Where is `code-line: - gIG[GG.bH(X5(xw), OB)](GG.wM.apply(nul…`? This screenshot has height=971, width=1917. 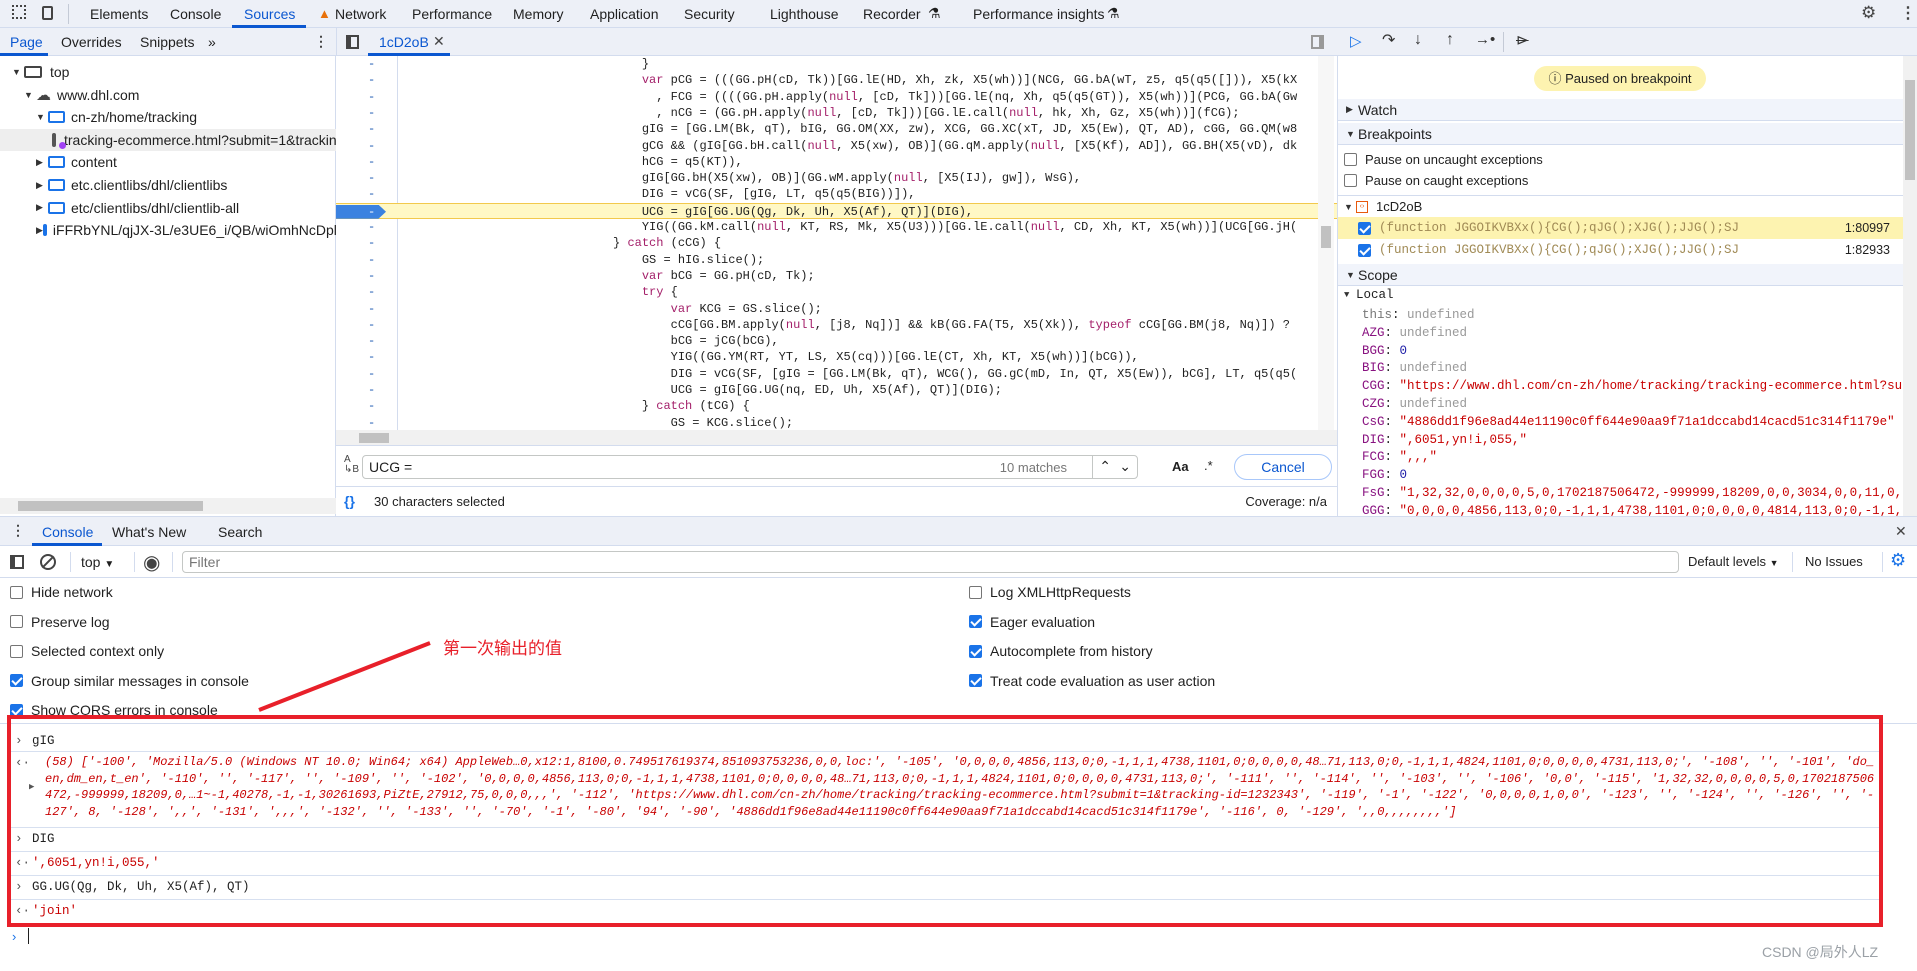
code-line: - gIG[GG.bH(X5(xw), OB)](GG.wM.apply(nul… is located at coordinates (836, 178).